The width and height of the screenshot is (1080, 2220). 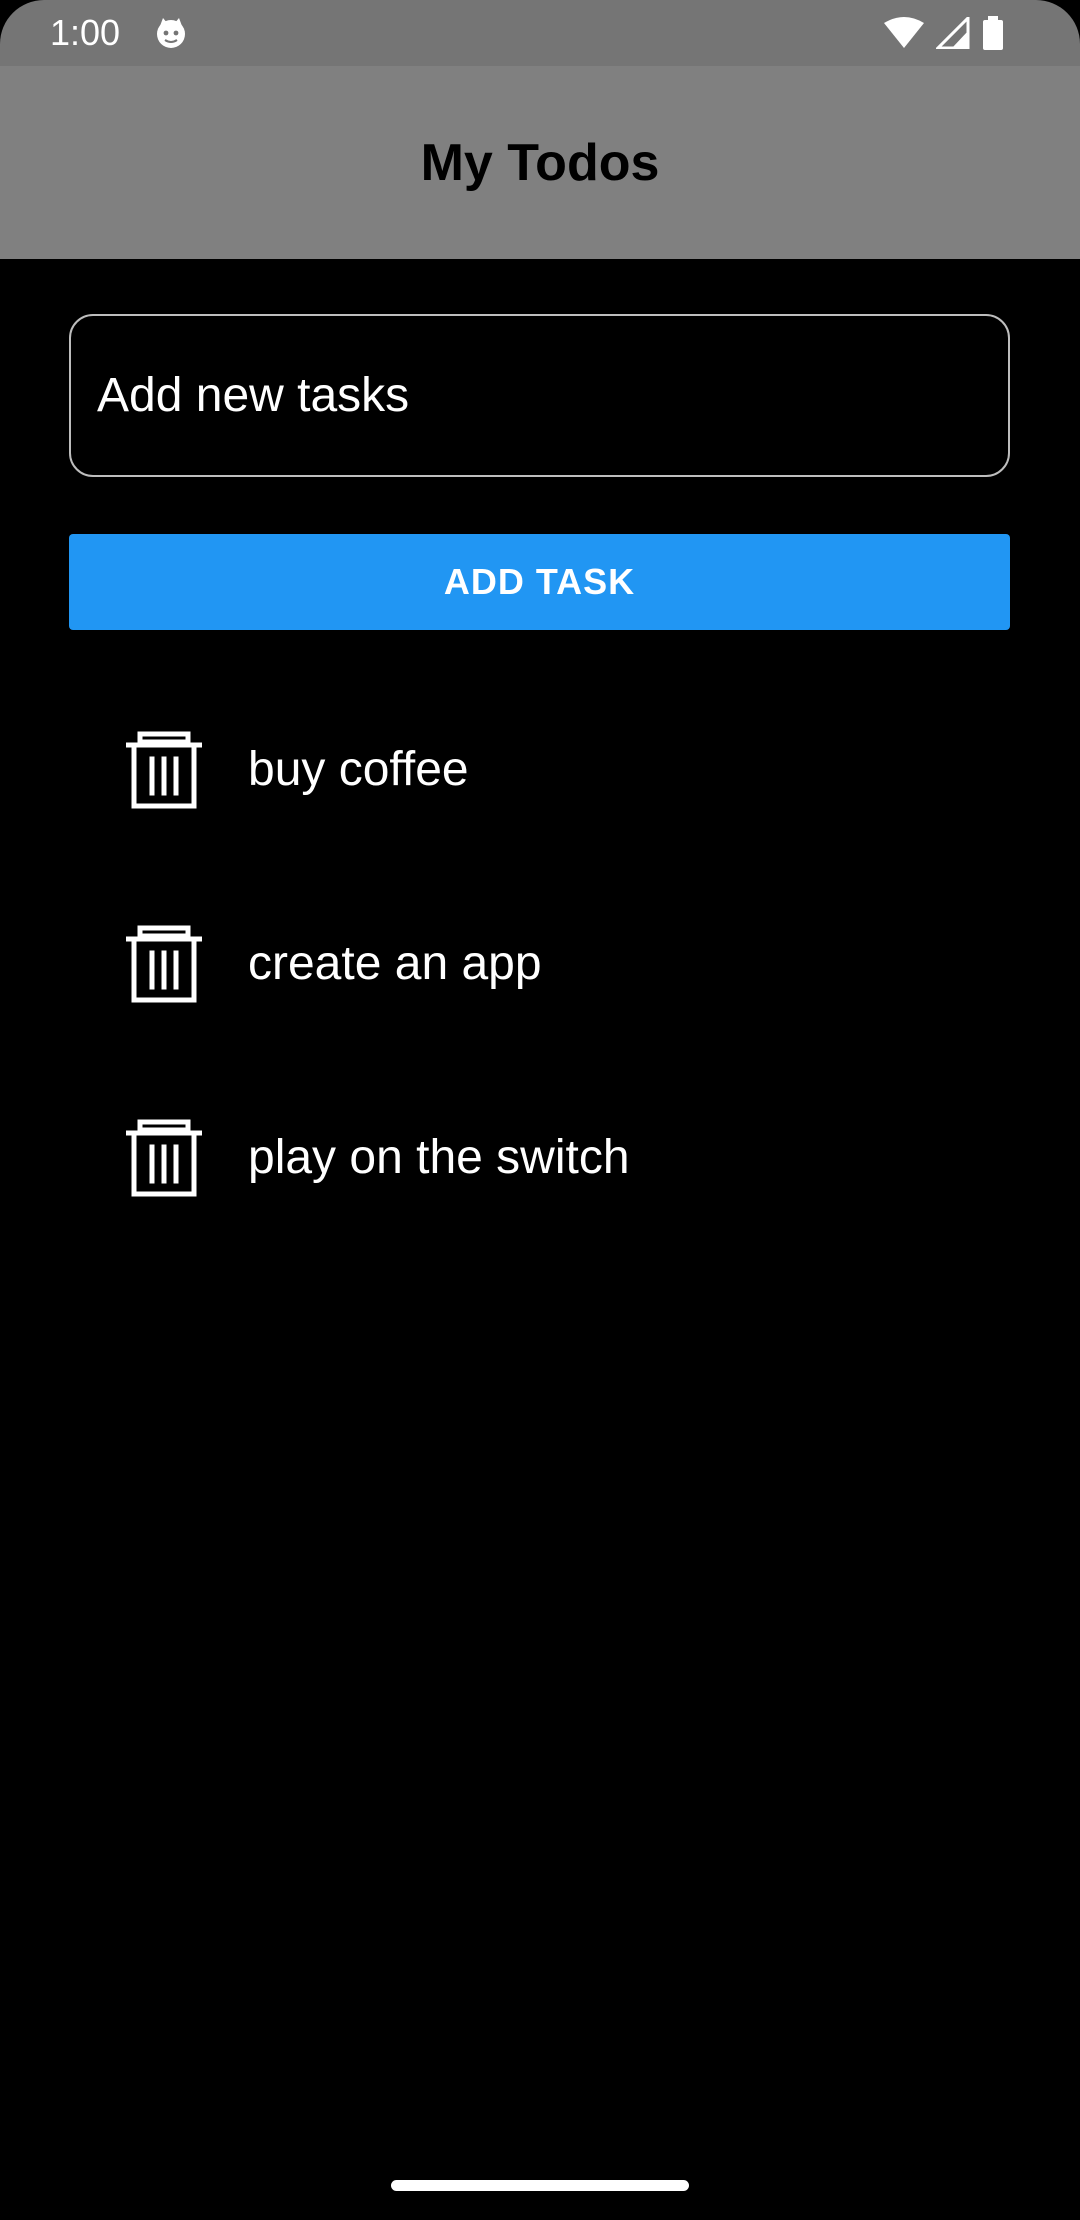 What do you see at coordinates (993, 33) in the screenshot?
I see `battery-icon` at bounding box center [993, 33].